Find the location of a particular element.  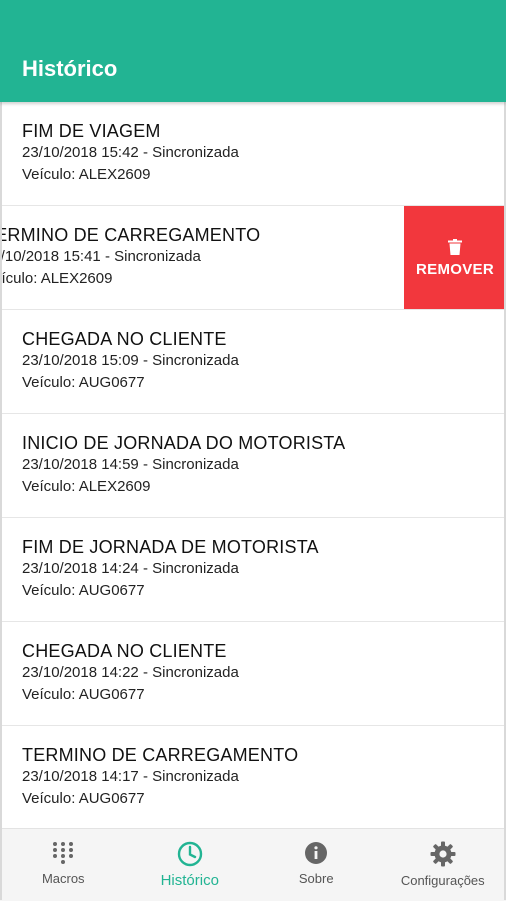

event-datetime-status: 23/10/2018 14:22 - Sincronizada is located at coordinates (130, 673).